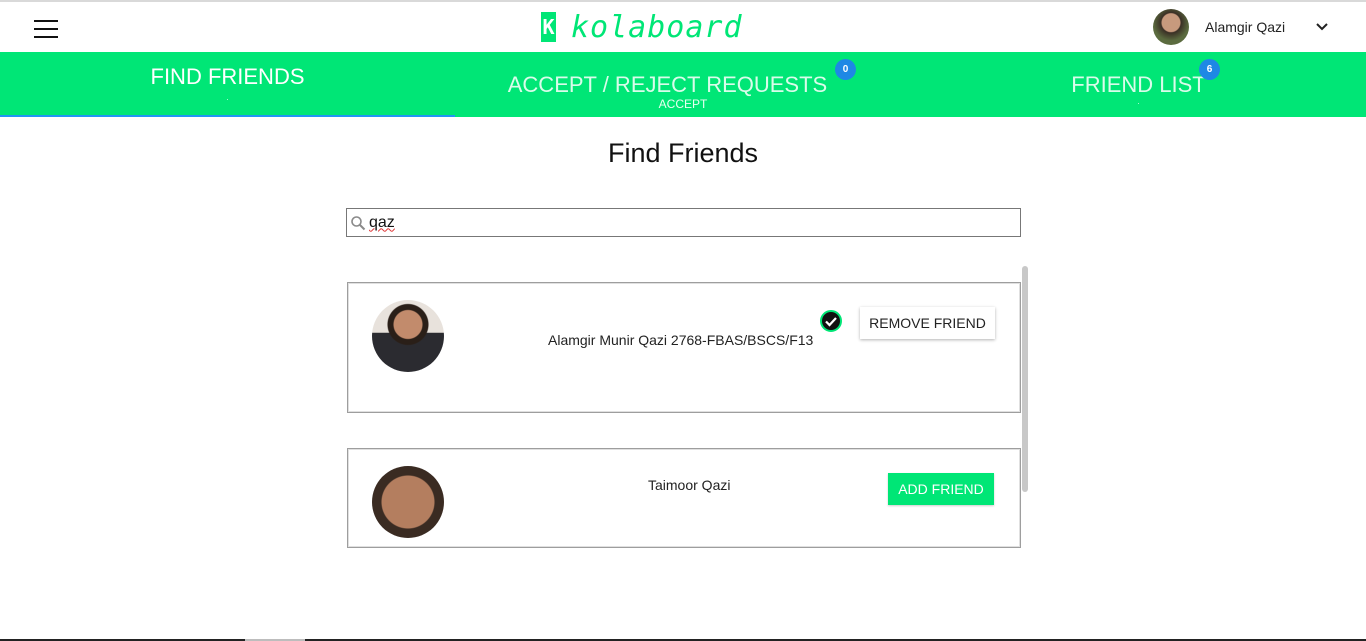 The image size is (1366, 641). Describe the element at coordinates (927, 323) in the screenshot. I see `remove-friend-button: REMOVE FRIEND` at that location.